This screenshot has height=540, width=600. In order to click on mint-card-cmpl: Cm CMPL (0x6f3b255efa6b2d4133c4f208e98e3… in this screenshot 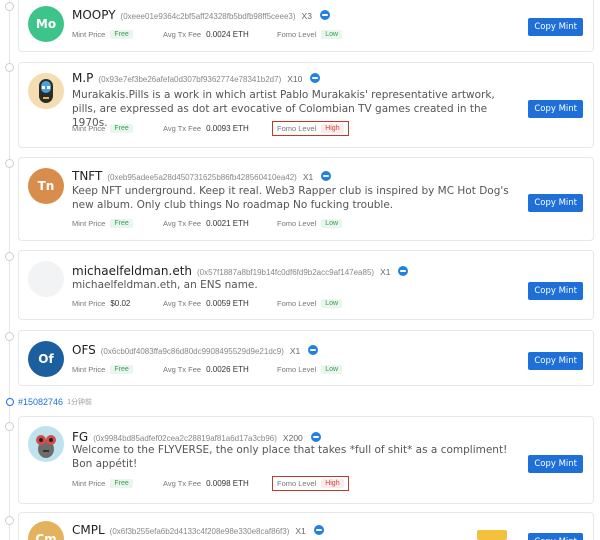, I will do `click(306, 526)`.